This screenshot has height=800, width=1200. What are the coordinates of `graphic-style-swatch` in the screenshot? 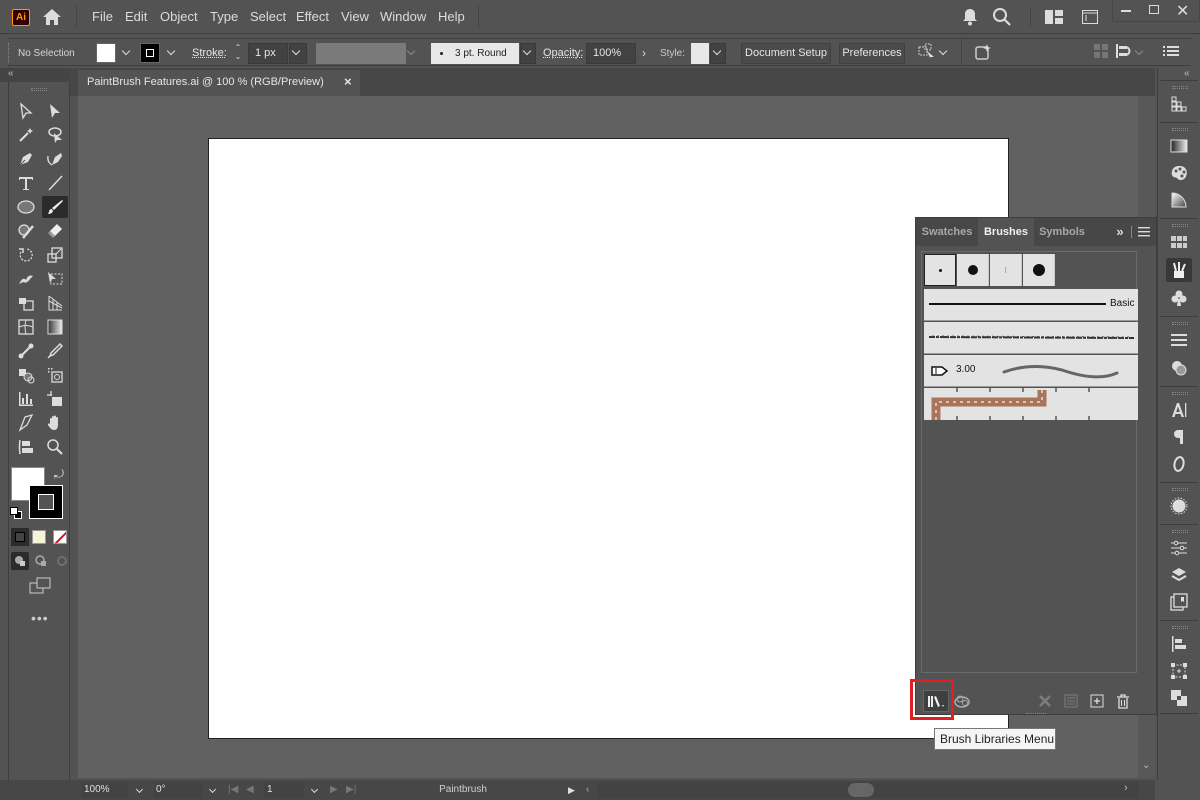 It's located at (700, 53).